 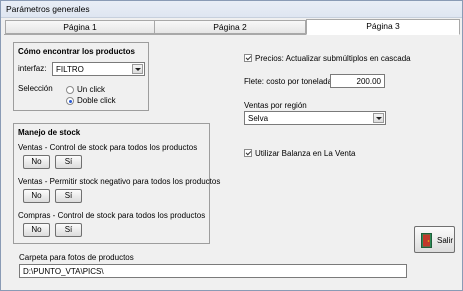 I want to click on balanza-checkbox, so click(x=248, y=153).